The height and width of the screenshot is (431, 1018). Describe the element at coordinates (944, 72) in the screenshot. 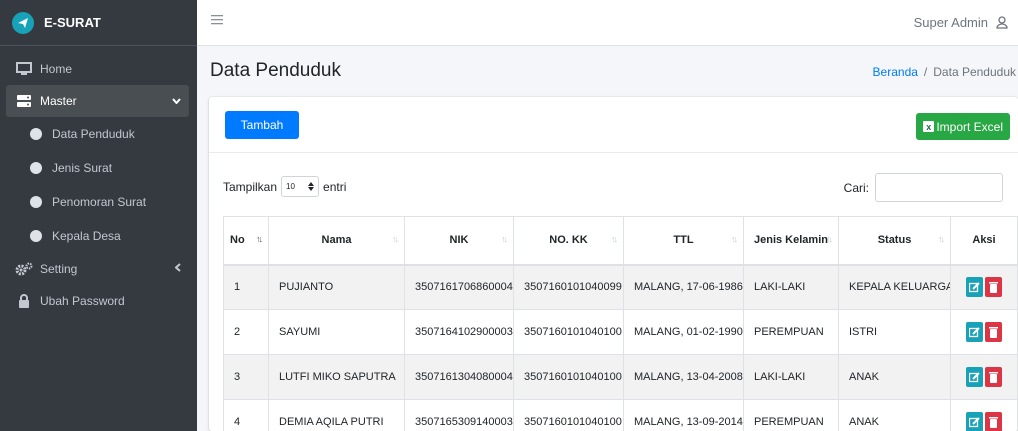

I see `breadcrumb: Beranda / Data Penduduk` at that location.